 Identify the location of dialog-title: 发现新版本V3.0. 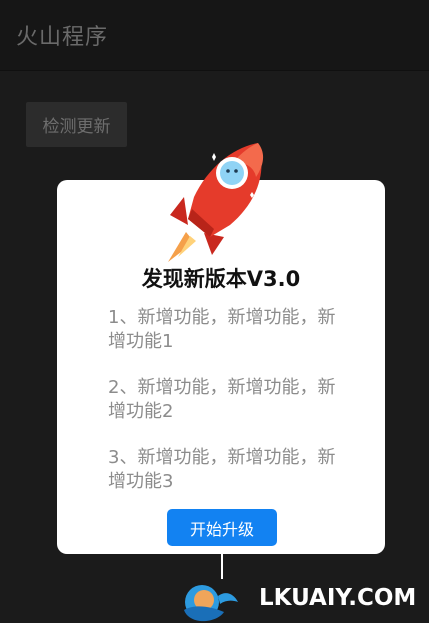
(221, 279).